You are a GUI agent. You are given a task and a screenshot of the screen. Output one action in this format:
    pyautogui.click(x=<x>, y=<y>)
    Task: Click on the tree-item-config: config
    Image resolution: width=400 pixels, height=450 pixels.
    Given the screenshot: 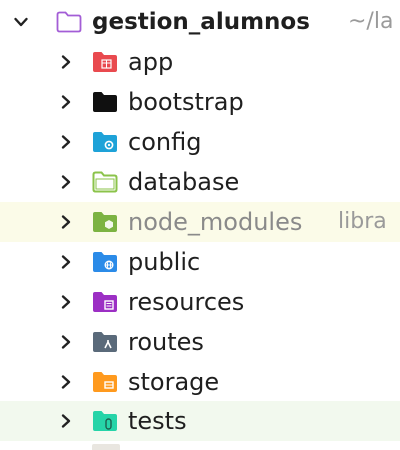 What is the action you would take?
    pyautogui.click(x=200, y=142)
    